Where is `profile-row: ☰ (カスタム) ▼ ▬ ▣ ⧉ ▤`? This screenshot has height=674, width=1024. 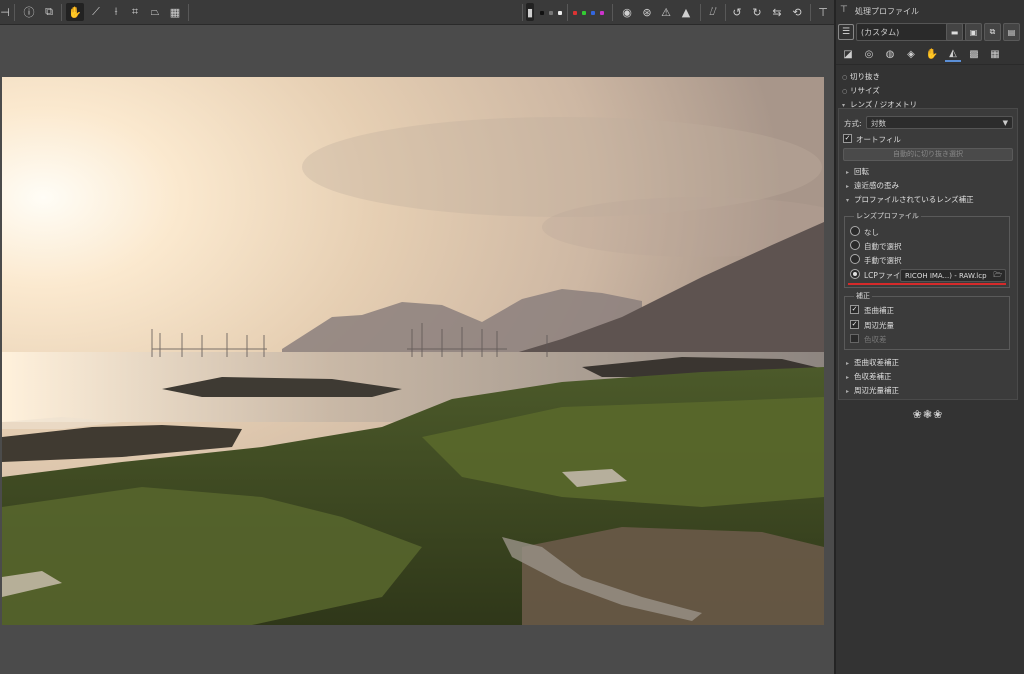 profile-row: ☰ (カスタム) ▼ ▬ ▣ ⧉ ▤ is located at coordinates (929, 32).